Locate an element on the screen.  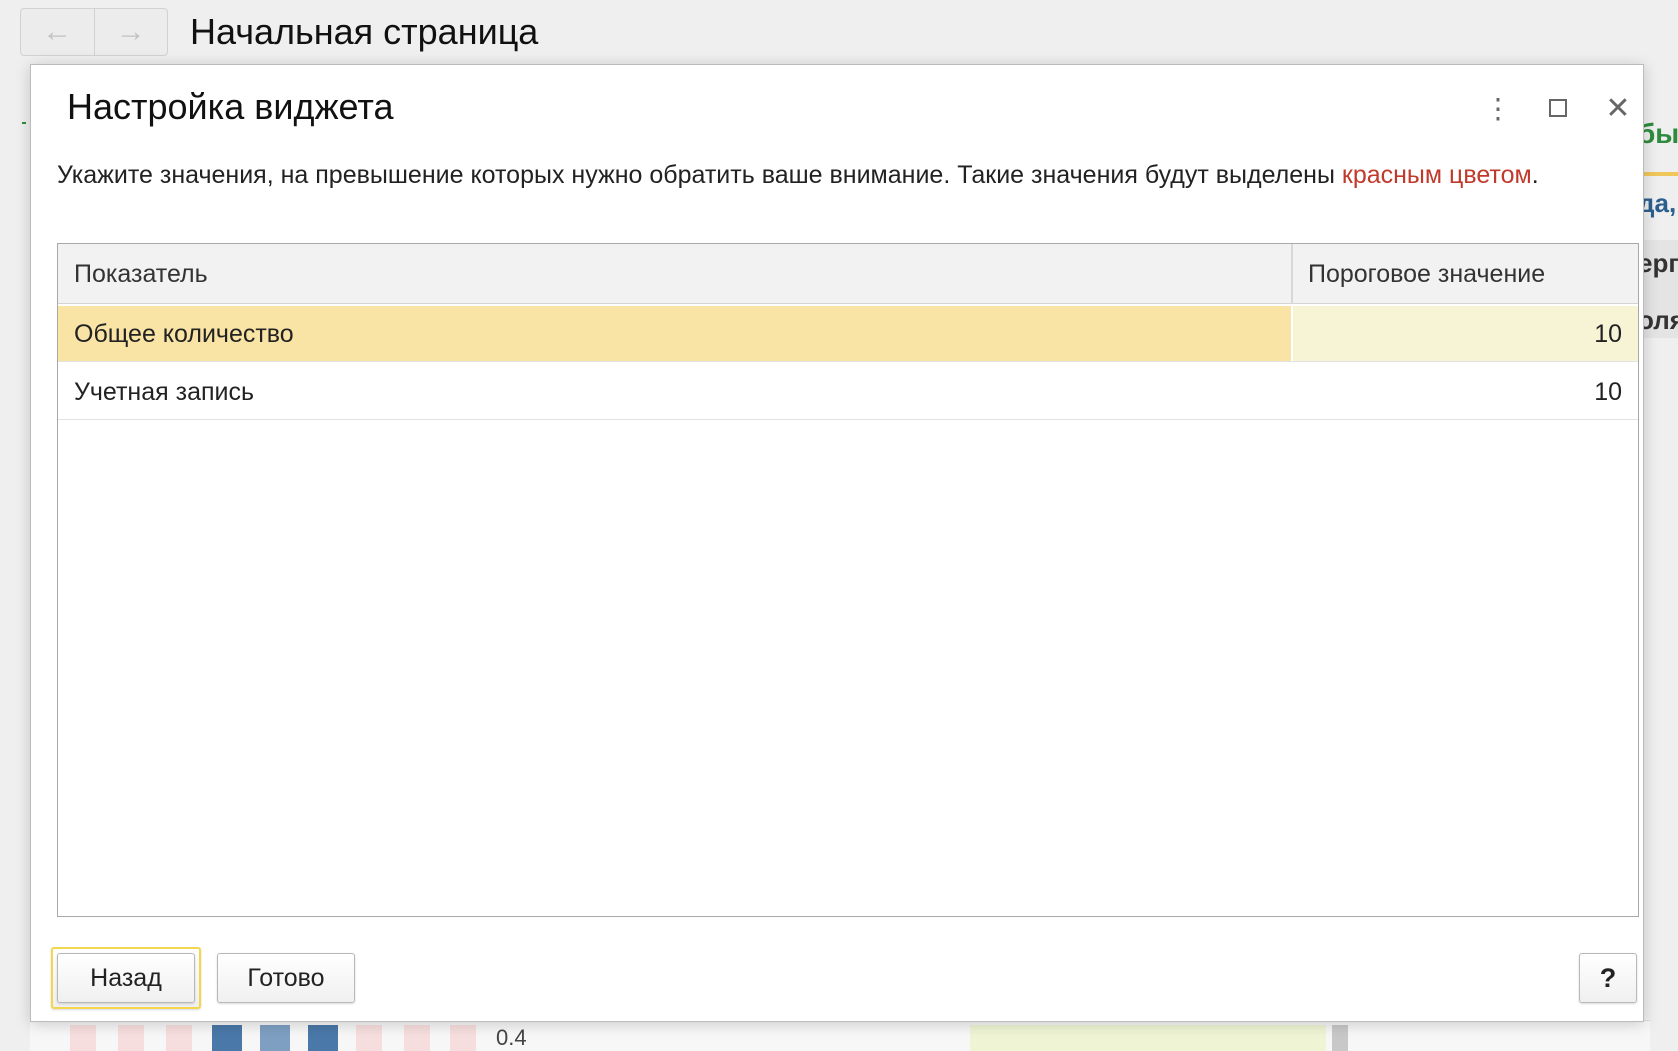
maximize-icon is located at coordinates (1558, 108).